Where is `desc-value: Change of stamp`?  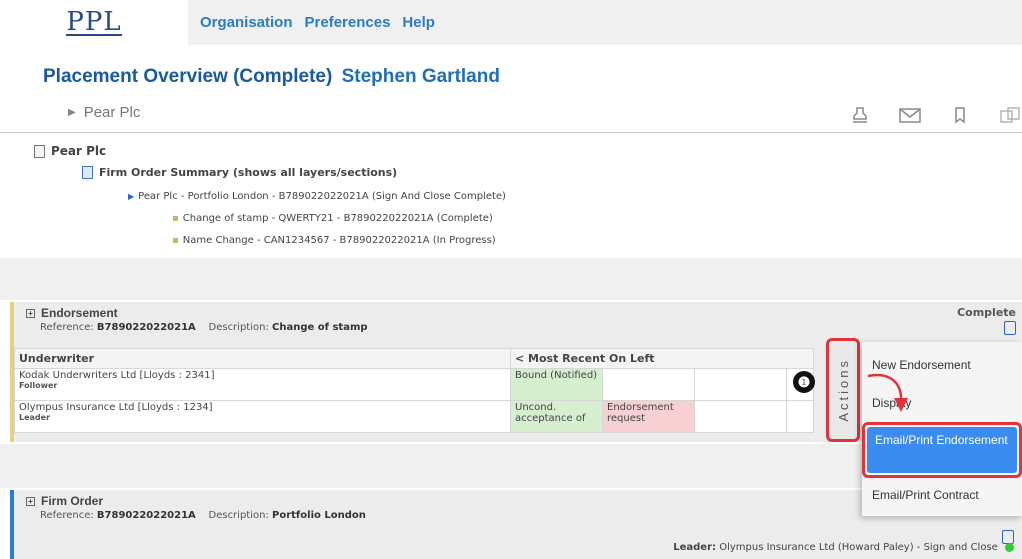 desc-value: Change of stamp is located at coordinates (320, 327).